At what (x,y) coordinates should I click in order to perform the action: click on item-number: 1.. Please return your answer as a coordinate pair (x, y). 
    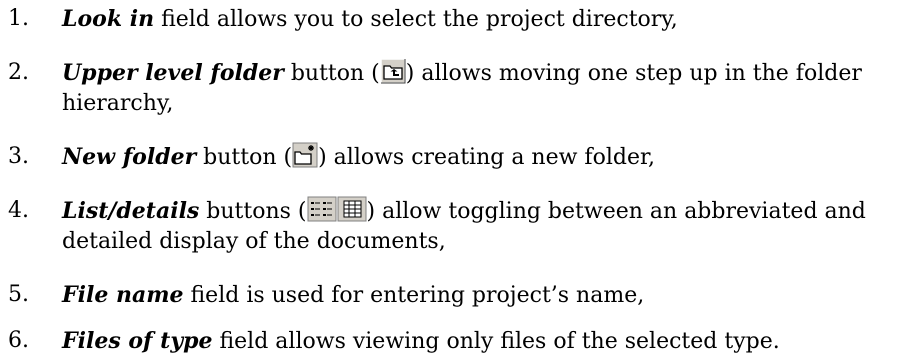
    Looking at the image, I should click on (18, 18).